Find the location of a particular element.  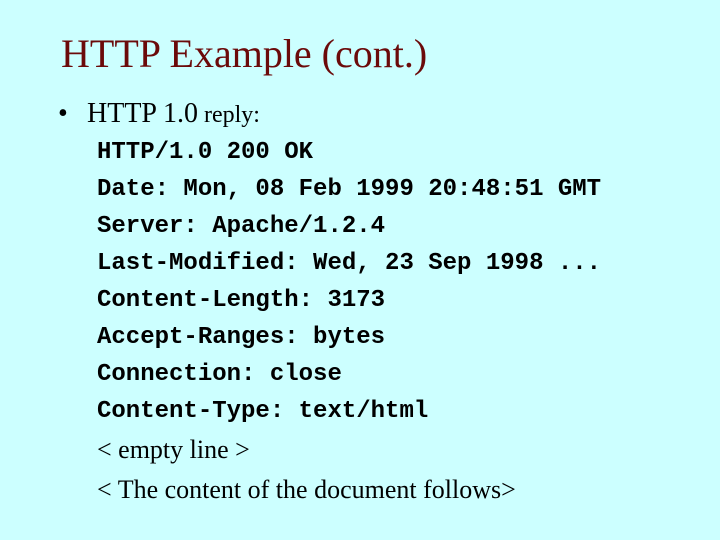

bullet-item: • HTTP 1.0 reply: is located at coordinates (159, 114).